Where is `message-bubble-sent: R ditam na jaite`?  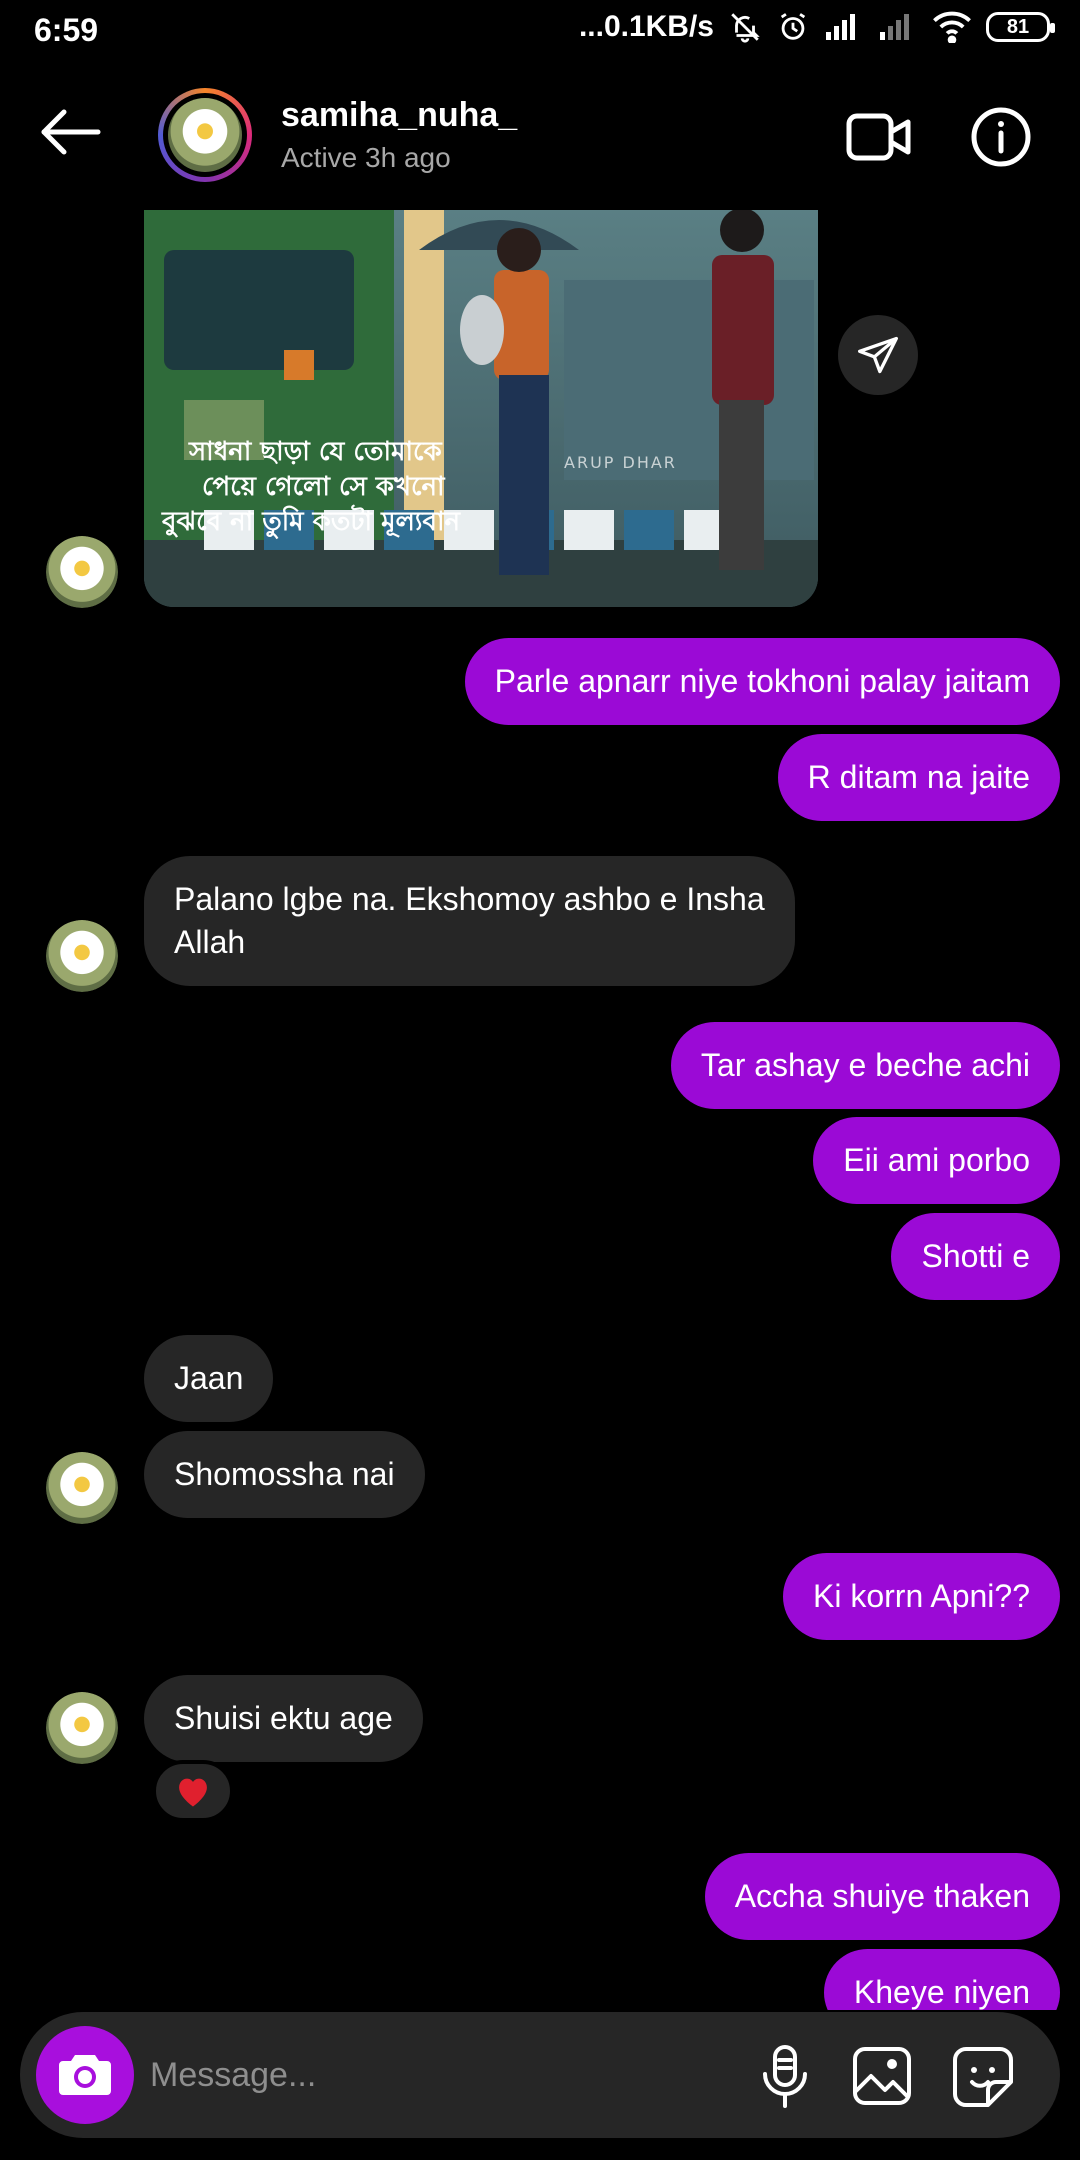 message-bubble-sent: R ditam na jaite is located at coordinates (918, 777).